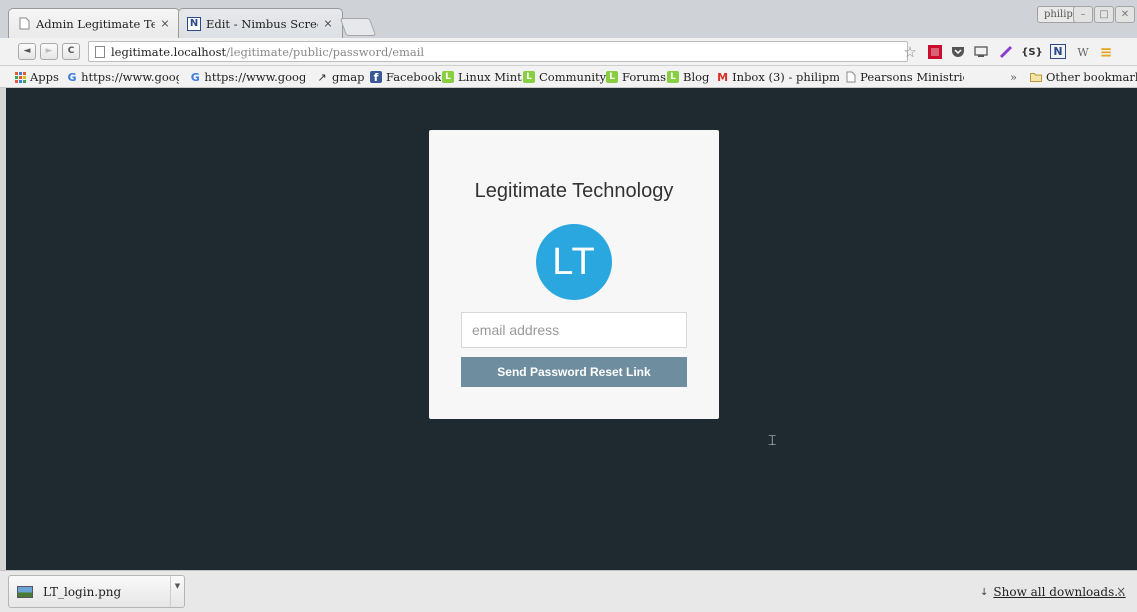 The image size is (1137, 612). Describe the element at coordinates (169, 51) in the screenshot. I see `url-host: legitimate.localhost` at that location.